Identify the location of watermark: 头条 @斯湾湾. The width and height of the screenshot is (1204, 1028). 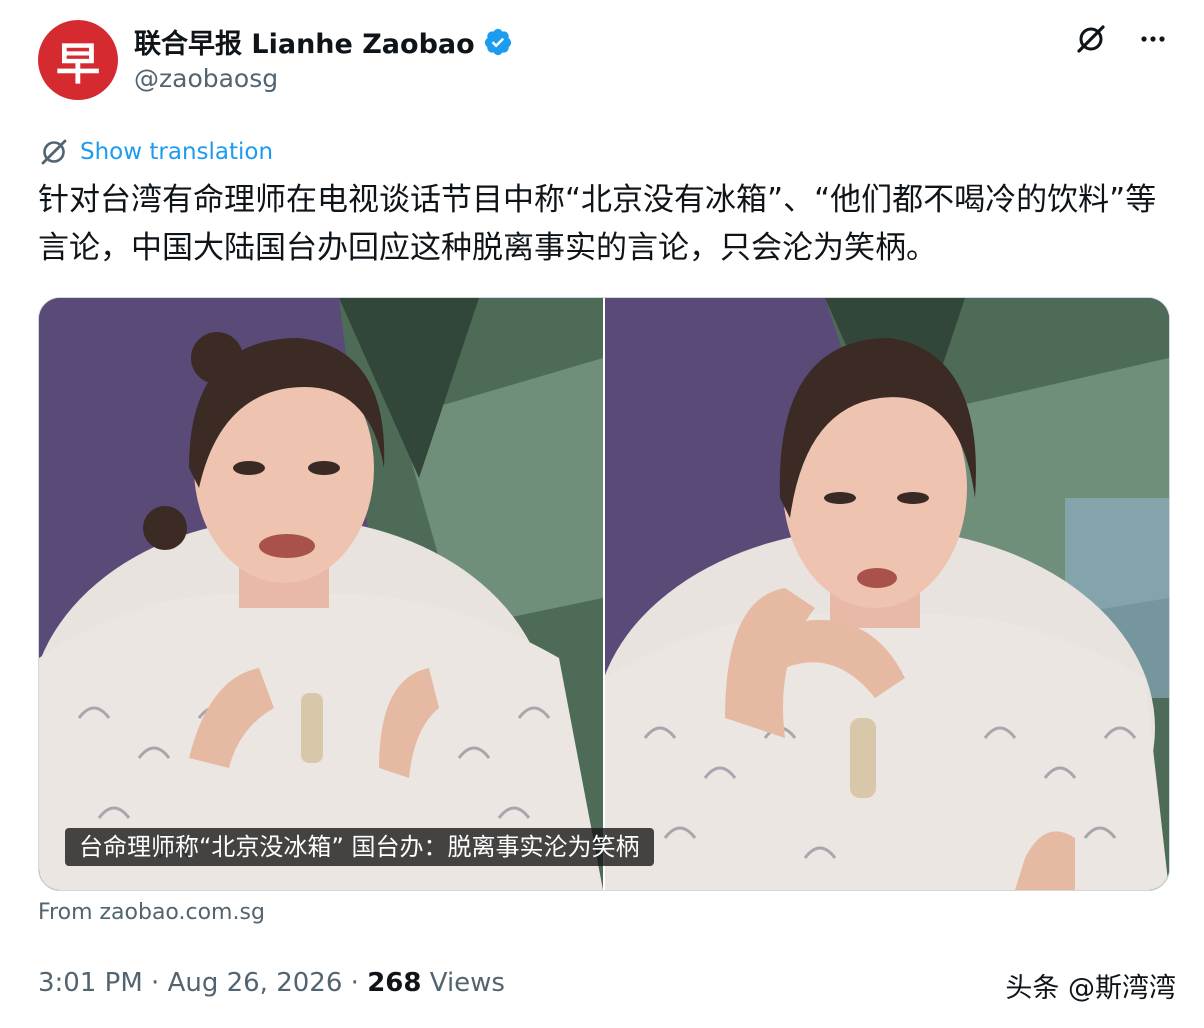
(1090, 988).